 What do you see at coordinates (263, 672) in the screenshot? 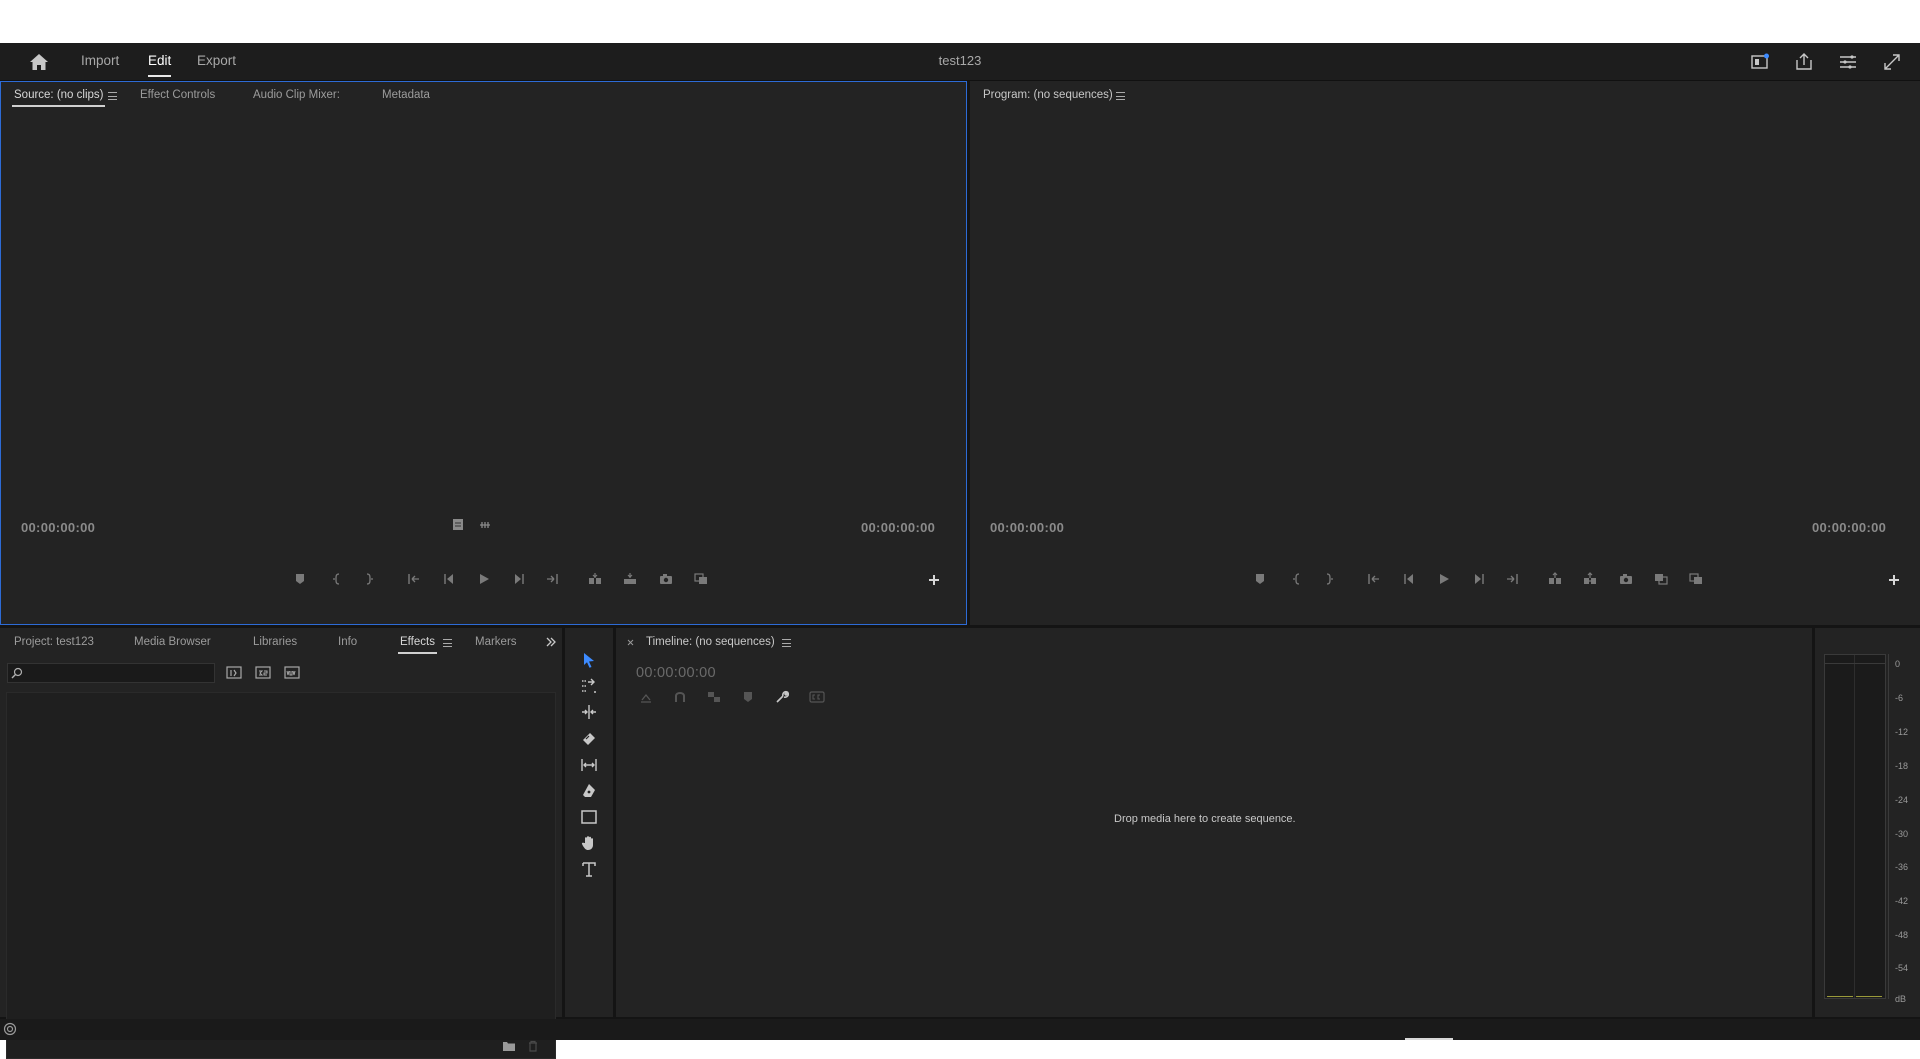
I see `32-bit-effects-icon` at bounding box center [263, 672].